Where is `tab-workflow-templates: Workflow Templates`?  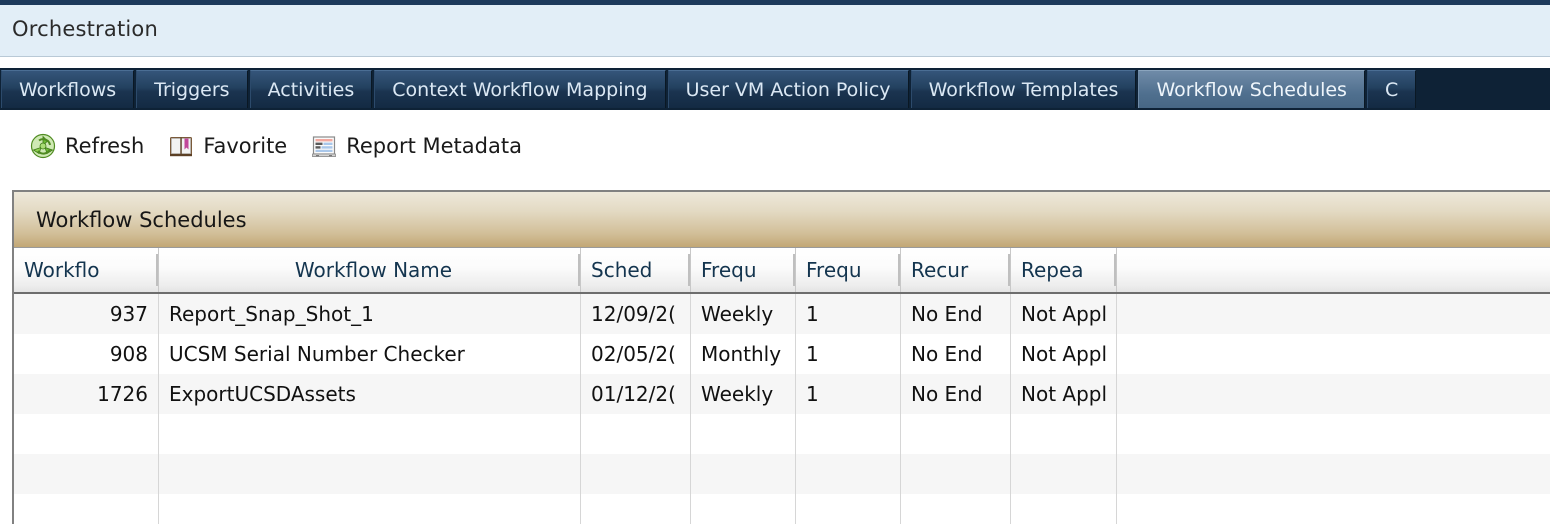
tab-workflow-templates: Workflow Templates is located at coordinates (1023, 89).